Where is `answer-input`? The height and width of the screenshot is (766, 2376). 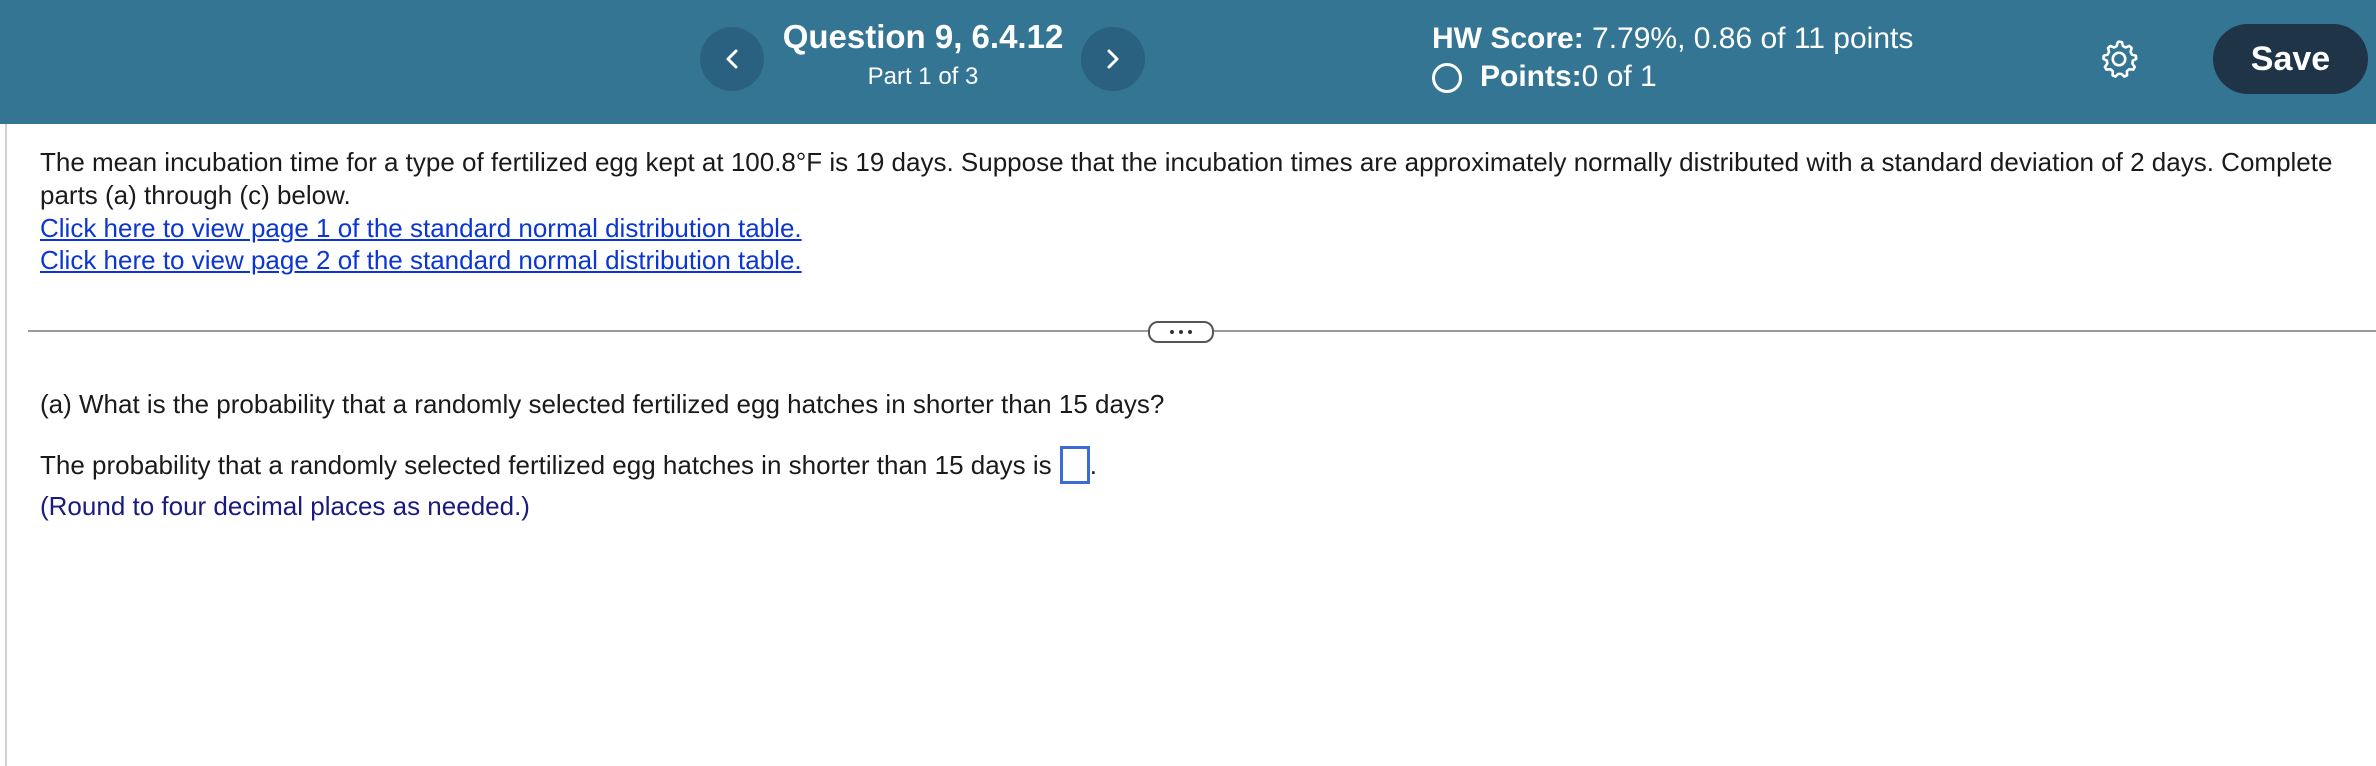
answer-input is located at coordinates (1074, 465).